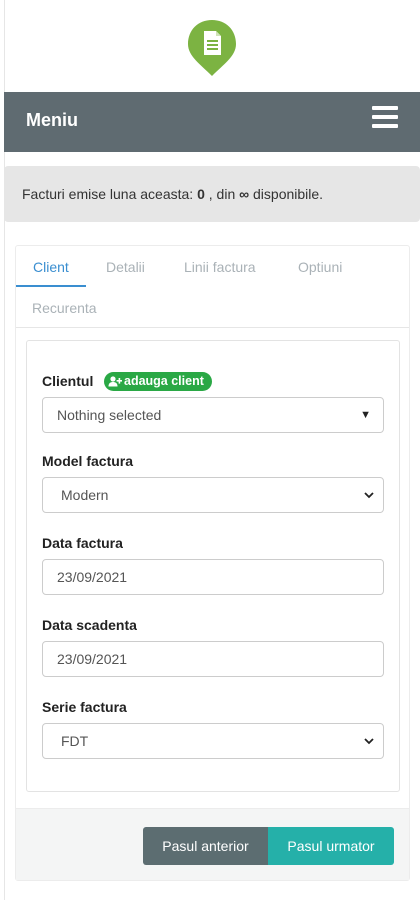 Image resolution: width=420 pixels, height=900 pixels. What do you see at coordinates (213, 659) in the screenshot?
I see `due-date-input: 23/09/2021` at bounding box center [213, 659].